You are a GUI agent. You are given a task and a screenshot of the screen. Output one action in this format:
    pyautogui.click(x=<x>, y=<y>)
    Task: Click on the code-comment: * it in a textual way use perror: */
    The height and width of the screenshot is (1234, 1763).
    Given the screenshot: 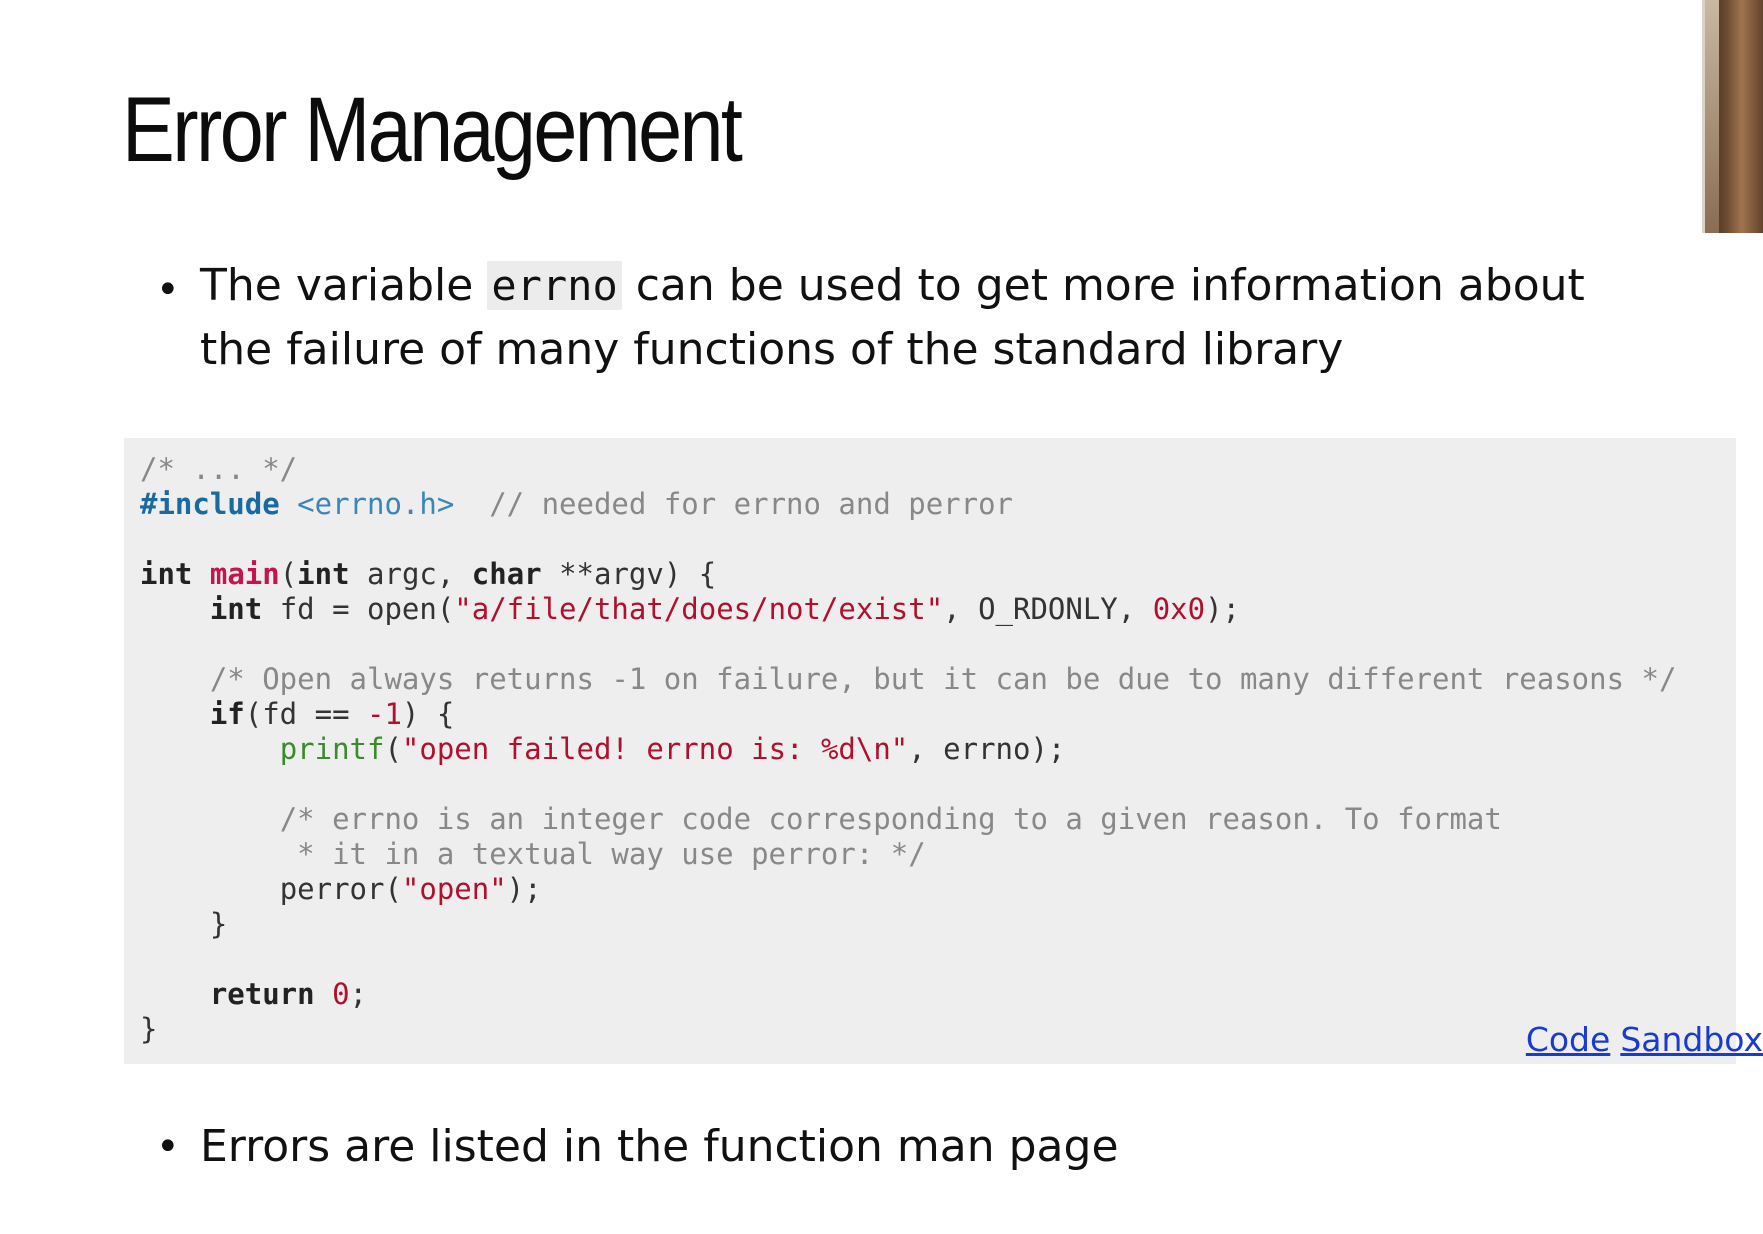 What is the action you would take?
    pyautogui.click(x=602, y=854)
    